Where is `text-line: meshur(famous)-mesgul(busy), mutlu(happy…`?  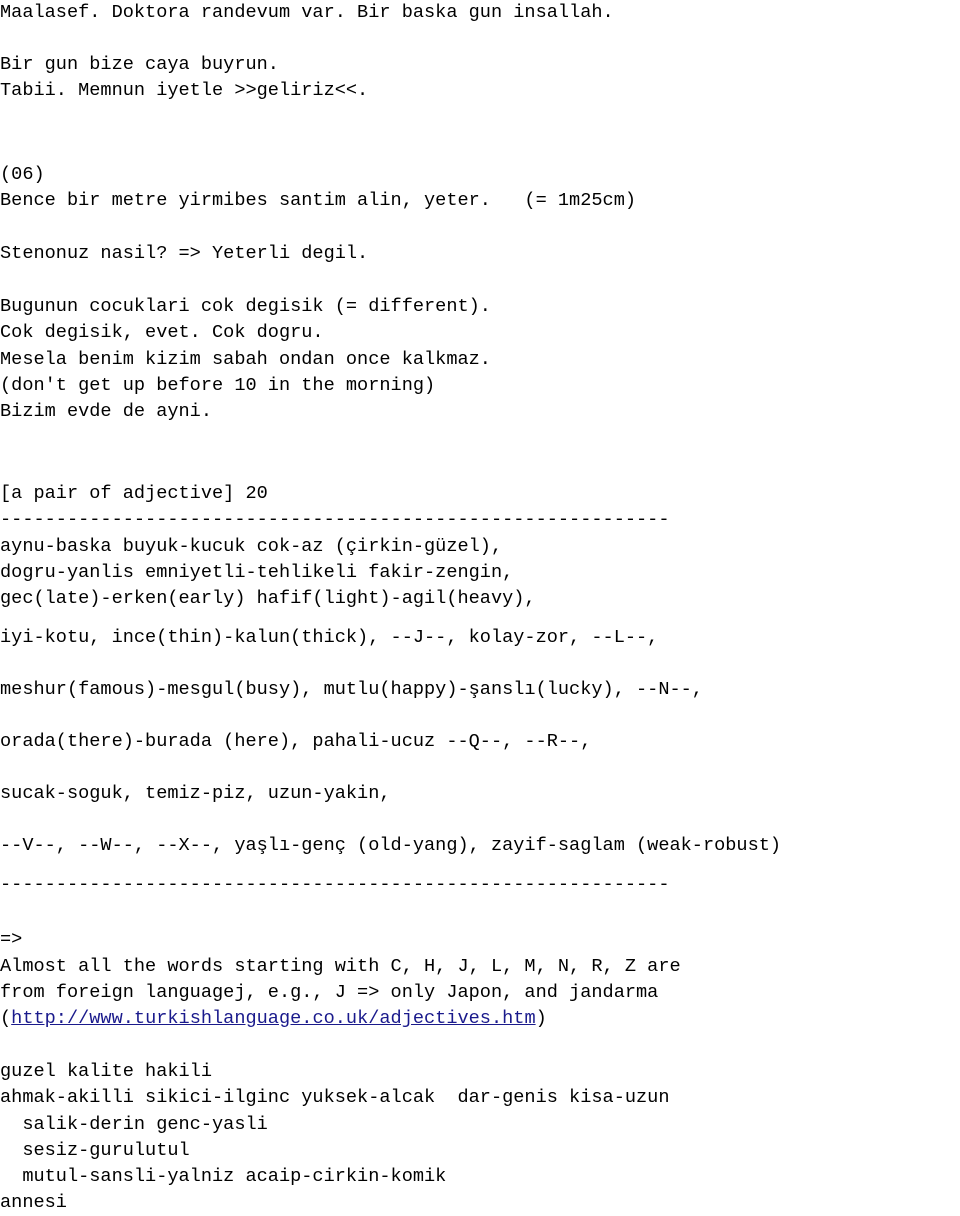
text-line: meshur(famous)-mesgul(busy), mutlu(happy… is located at coordinates (351, 690).